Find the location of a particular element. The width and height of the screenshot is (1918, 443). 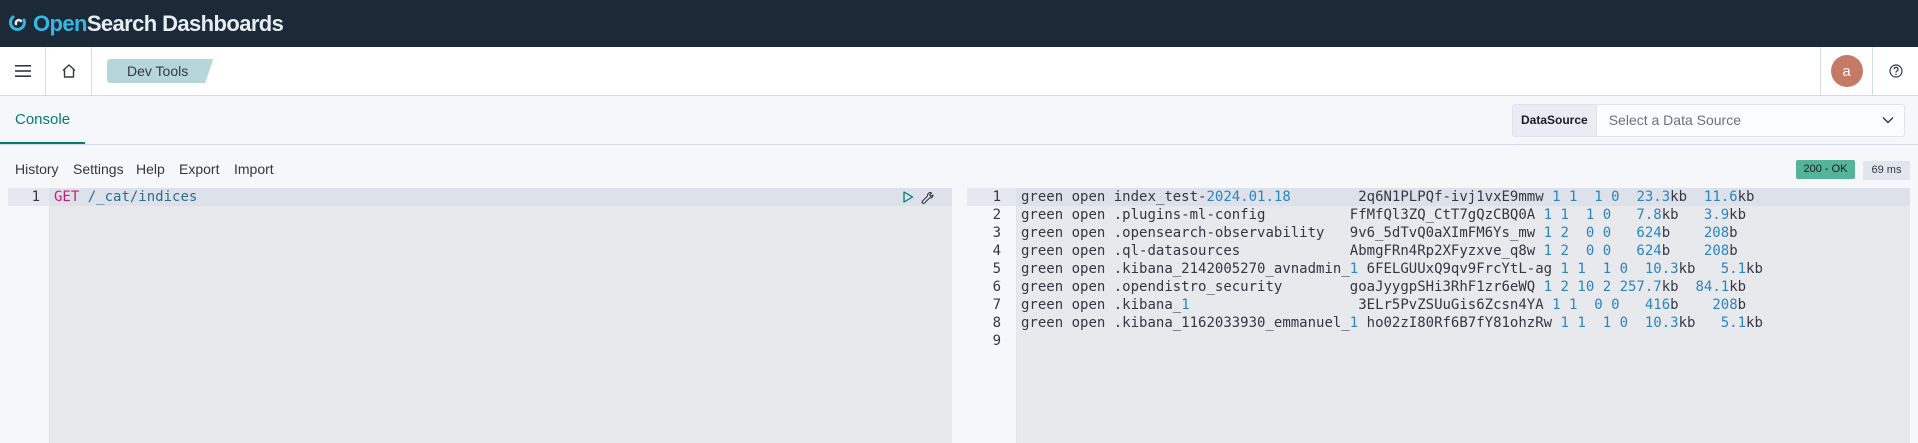

datasource-placeholder: Select a Data Source is located at coordinates (1674, 120).